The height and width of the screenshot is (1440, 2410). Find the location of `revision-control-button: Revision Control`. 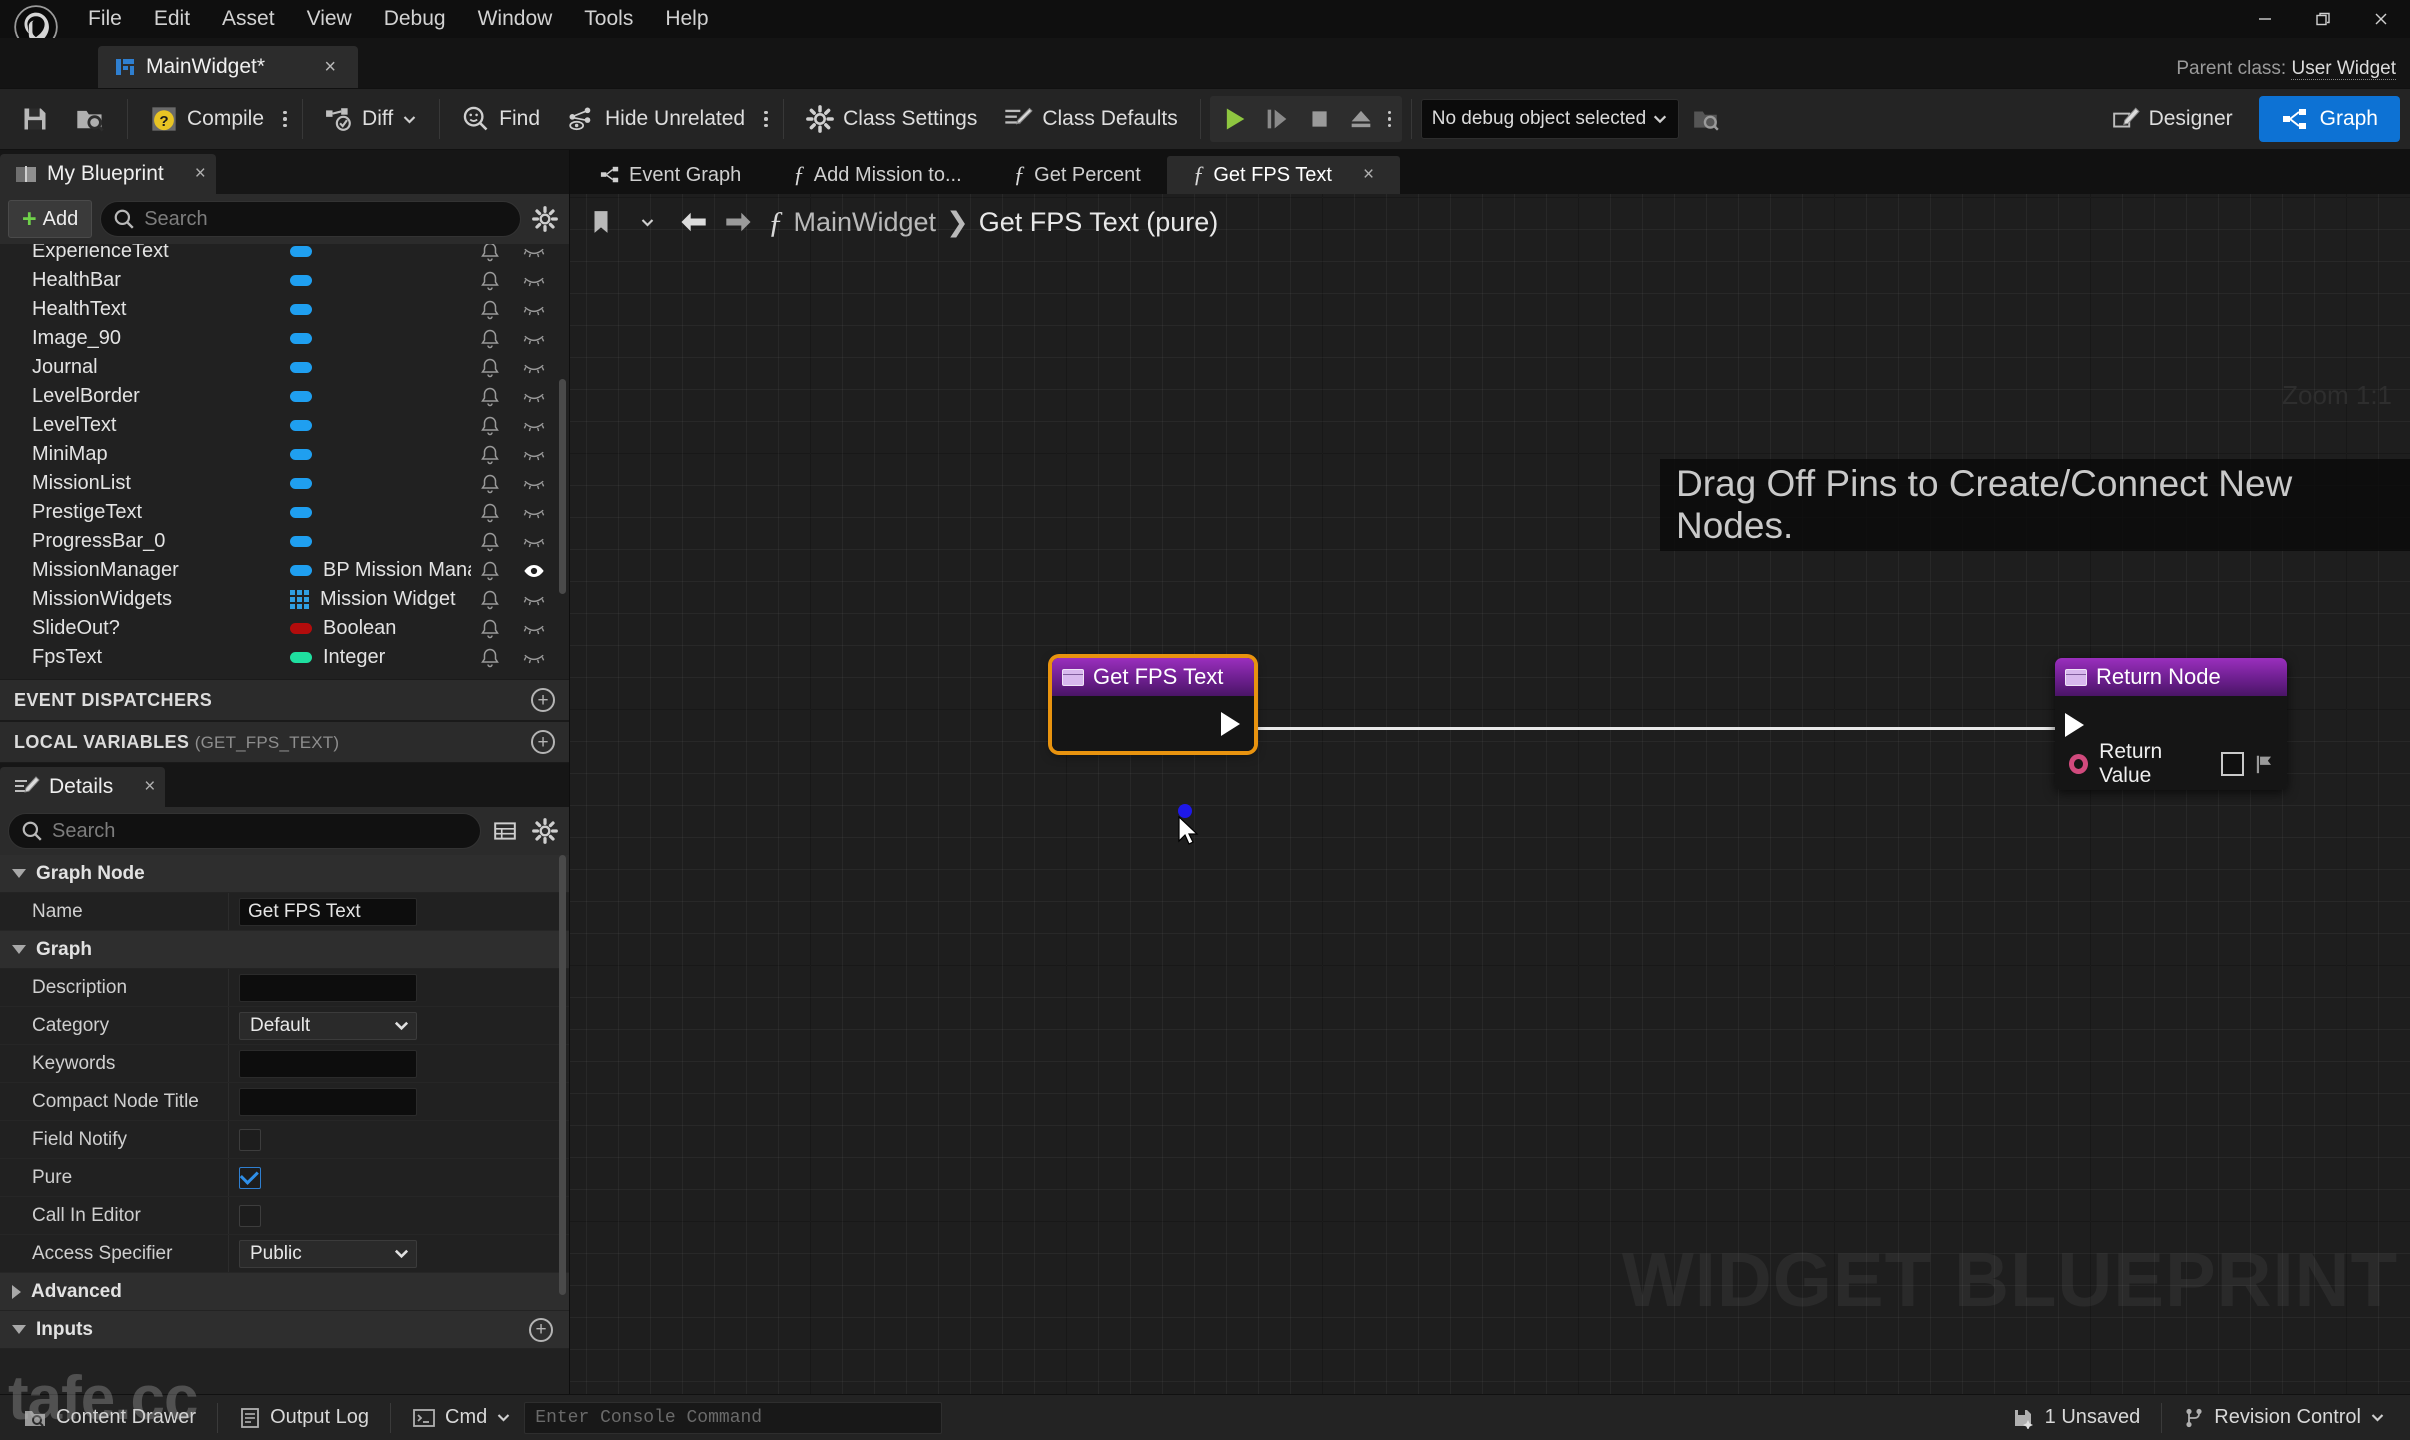

revision-control-button: Revision Control is located at coordinates (2284, 1418).